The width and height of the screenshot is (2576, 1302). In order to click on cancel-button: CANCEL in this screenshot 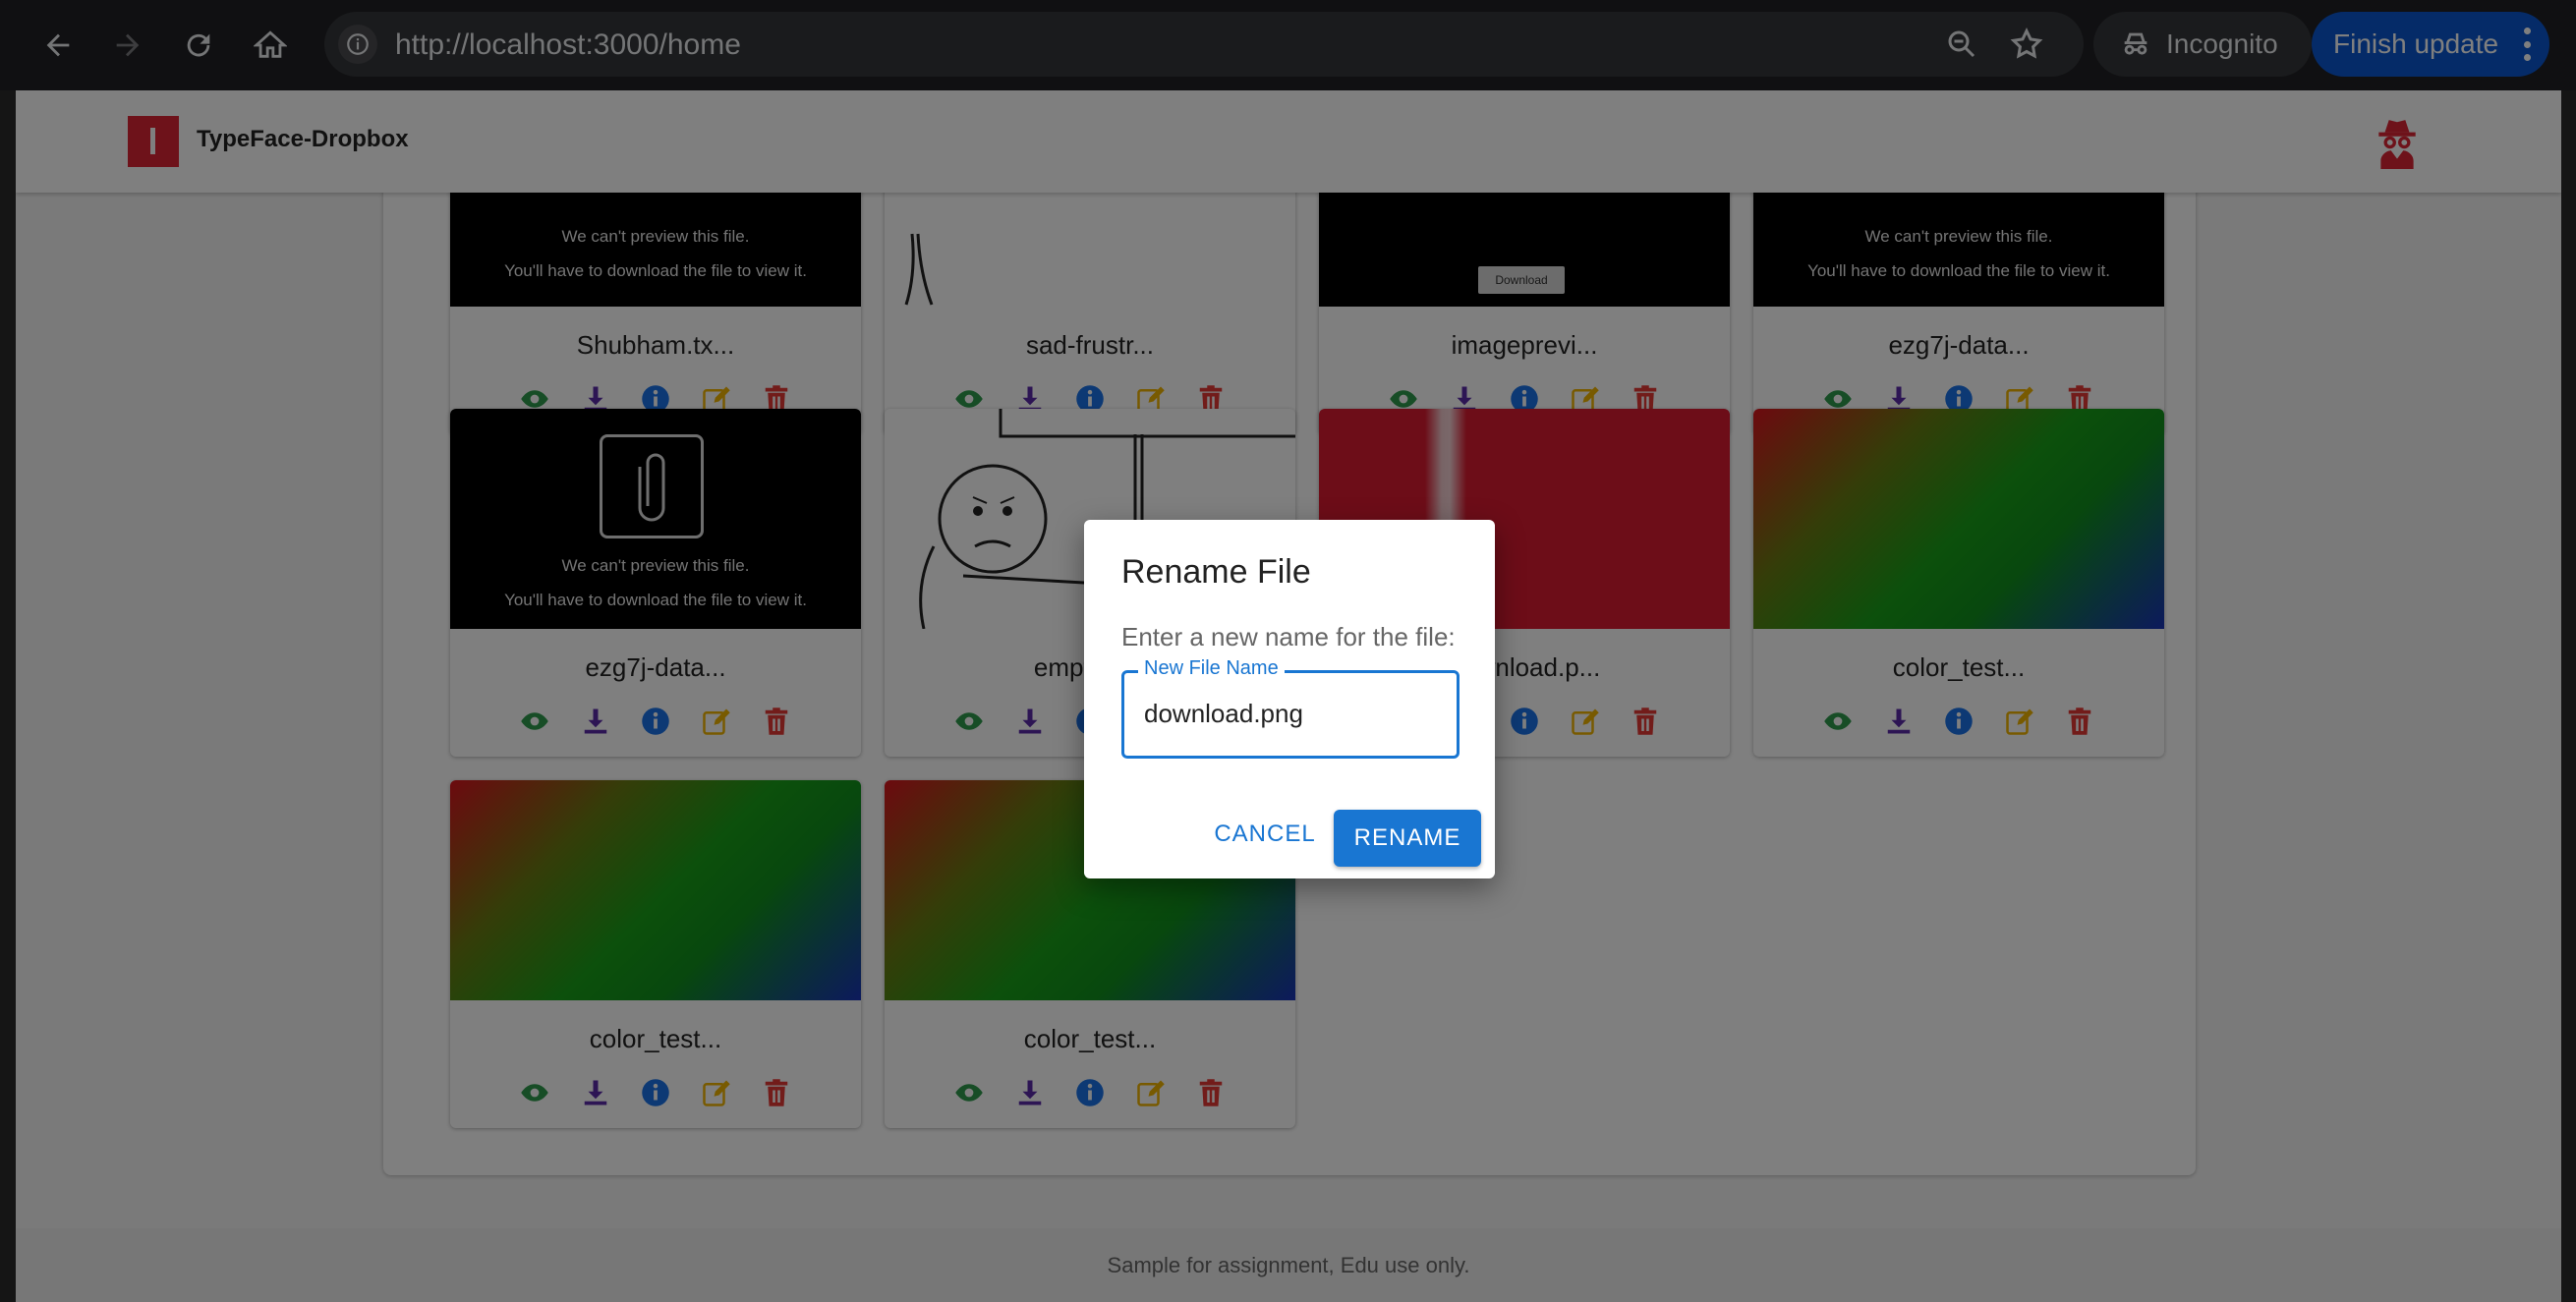, I will do `click(1265, 834)`.